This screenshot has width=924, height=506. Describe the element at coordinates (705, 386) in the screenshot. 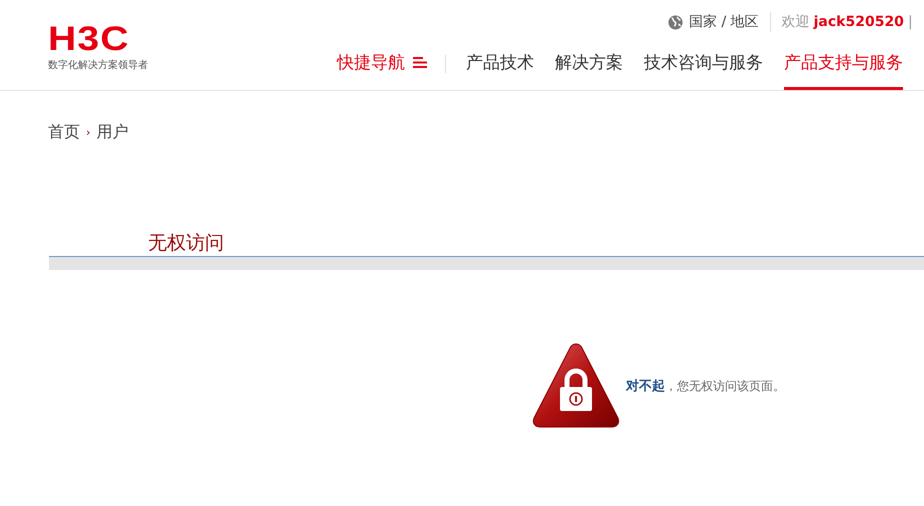

I see `access-denied-message: 对不起，您无权访问该页面。` at that location.